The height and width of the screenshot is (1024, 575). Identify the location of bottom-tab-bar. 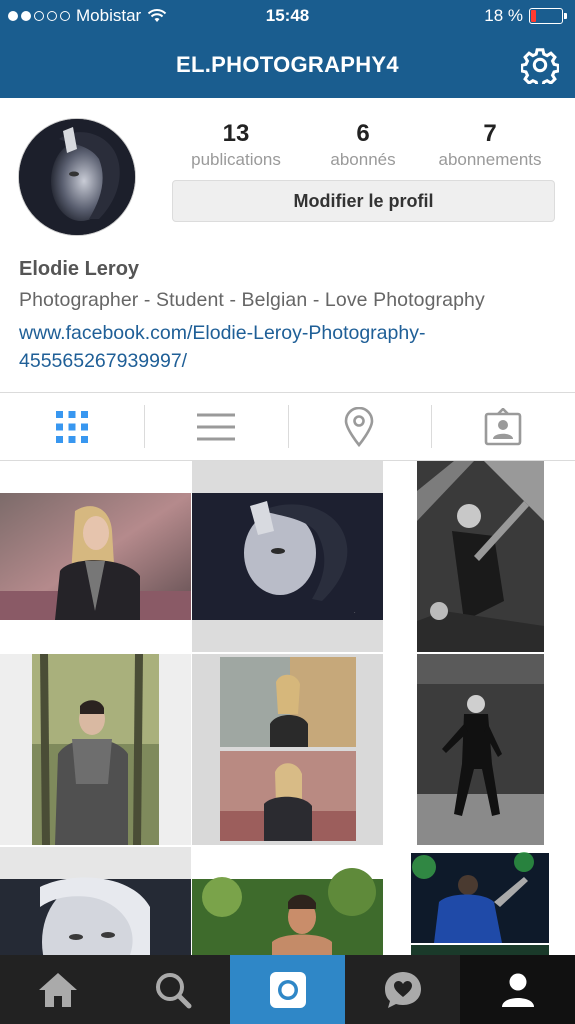
(287, 989).